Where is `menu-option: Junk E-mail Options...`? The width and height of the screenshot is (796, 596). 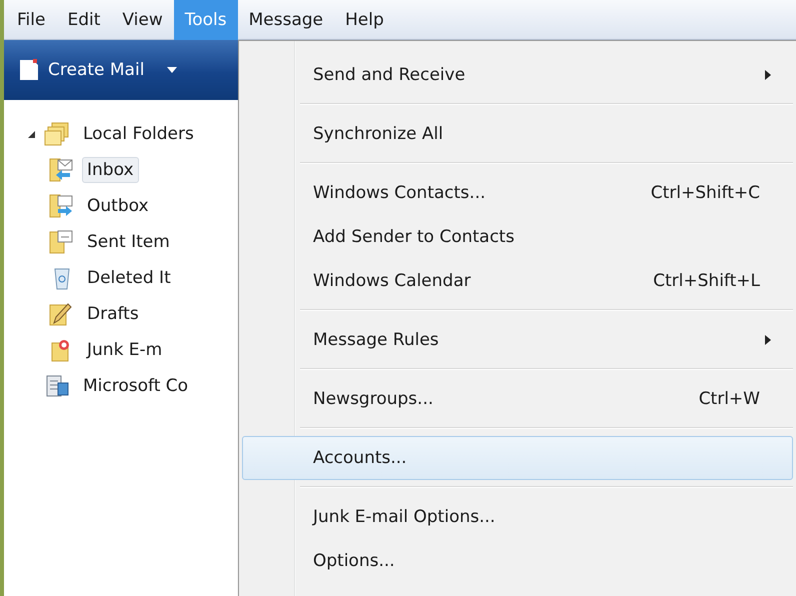
menu-option: Junk E-mail Options... is located at coordinates (517, 517).